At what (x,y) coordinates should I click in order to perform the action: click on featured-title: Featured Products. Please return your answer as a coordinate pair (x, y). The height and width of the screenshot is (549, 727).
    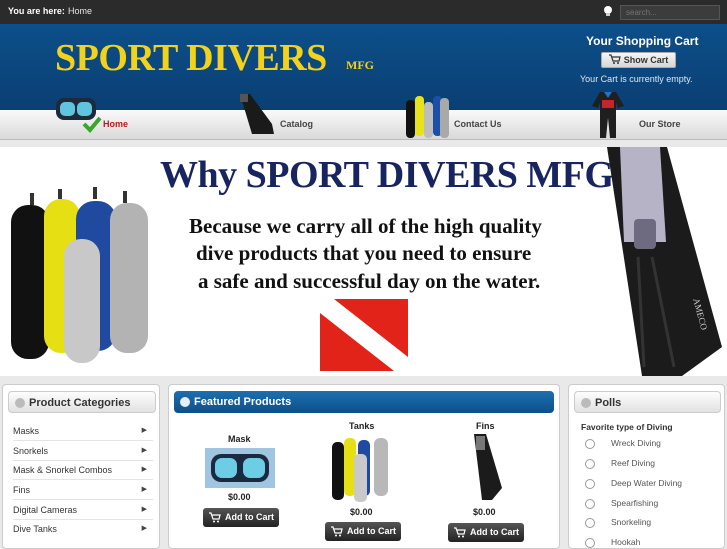
    Looking at the image, I should click on (243, 402).